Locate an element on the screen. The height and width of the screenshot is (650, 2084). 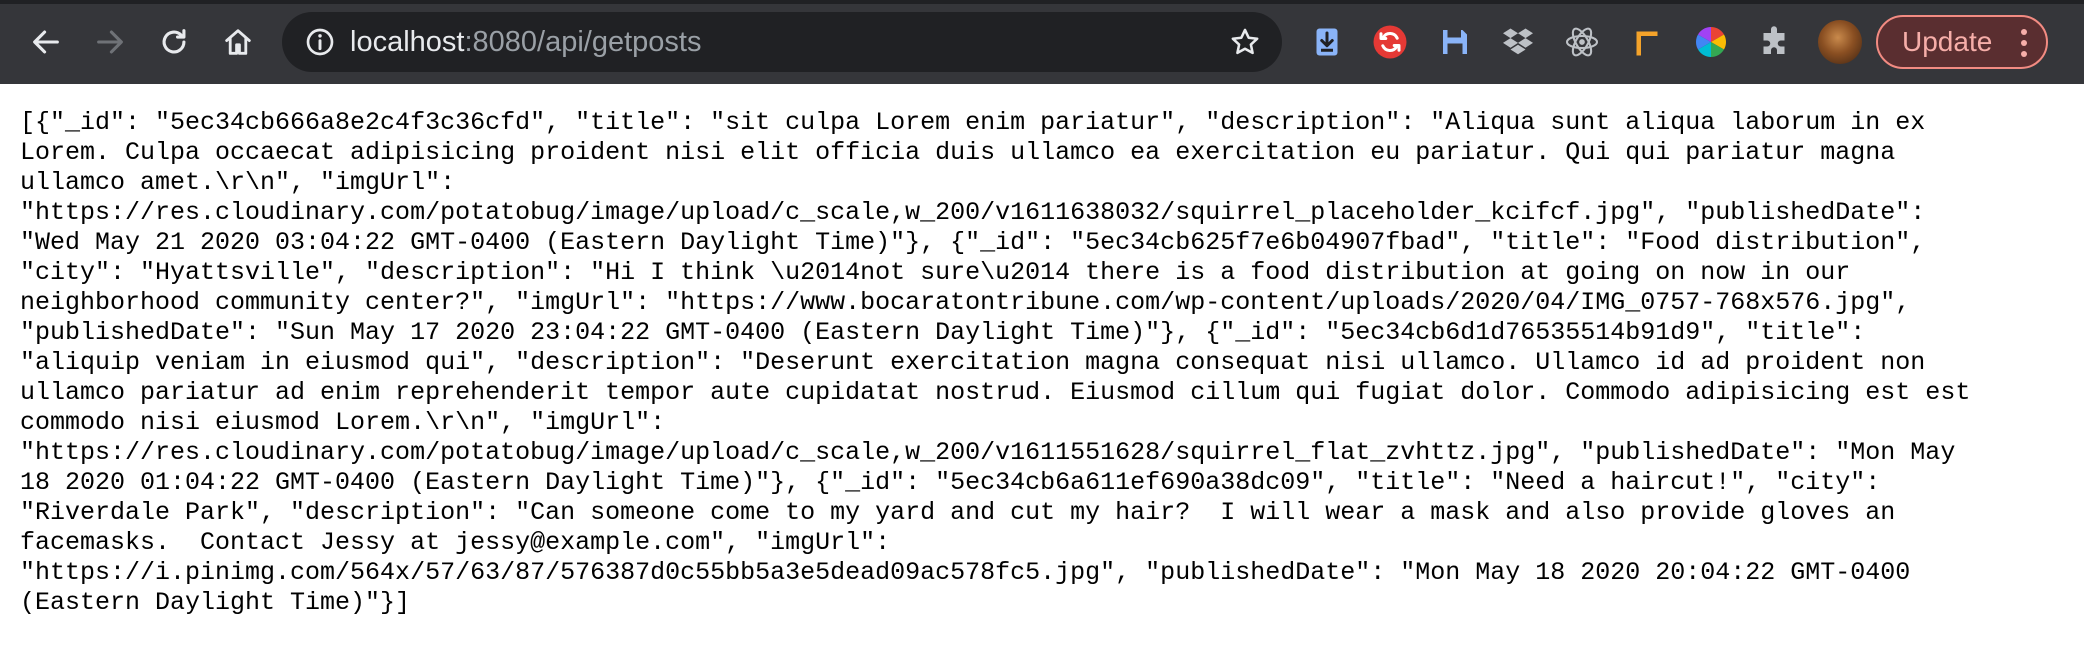
extension-react-devtools is located at coordinates (1582, 42).